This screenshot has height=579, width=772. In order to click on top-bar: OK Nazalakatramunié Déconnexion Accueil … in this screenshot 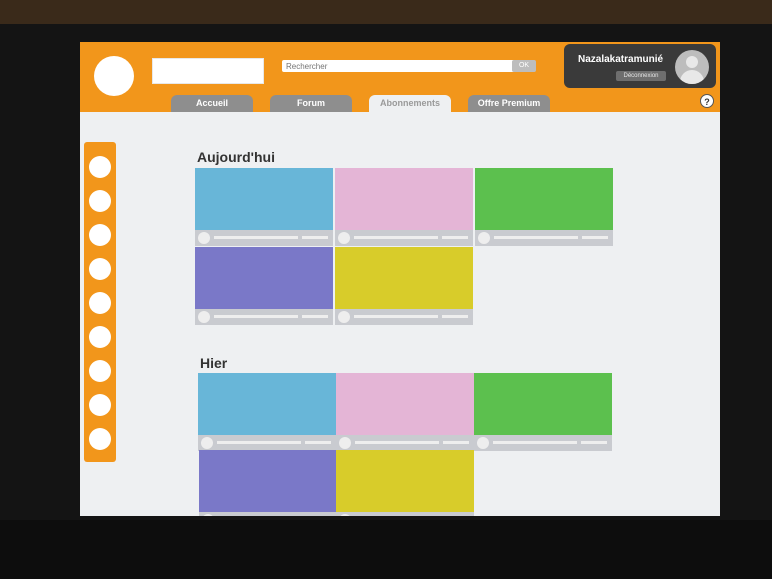, I will do `click(400, 77)`.